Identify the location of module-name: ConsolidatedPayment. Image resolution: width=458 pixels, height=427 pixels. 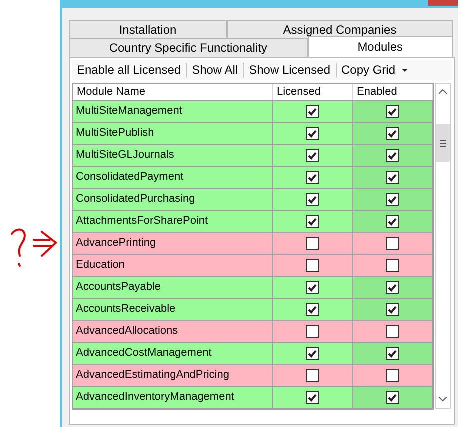
(173, 177).